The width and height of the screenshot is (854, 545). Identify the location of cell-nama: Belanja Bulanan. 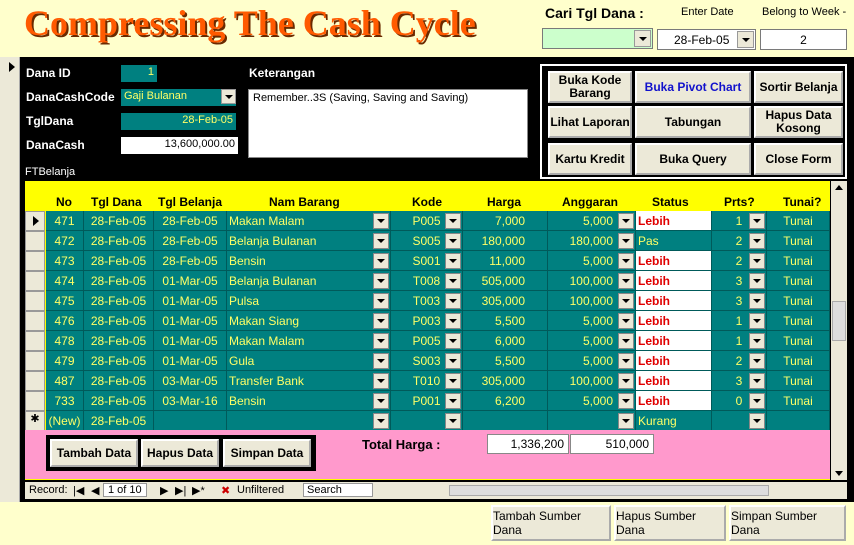
(309, 281).